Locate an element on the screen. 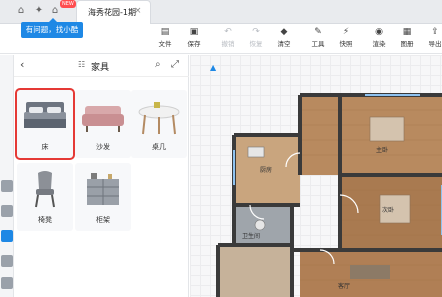 This screenshot has width=442, height=297. catalog-item-label: 柜架 is located at coordinates (103, 220).